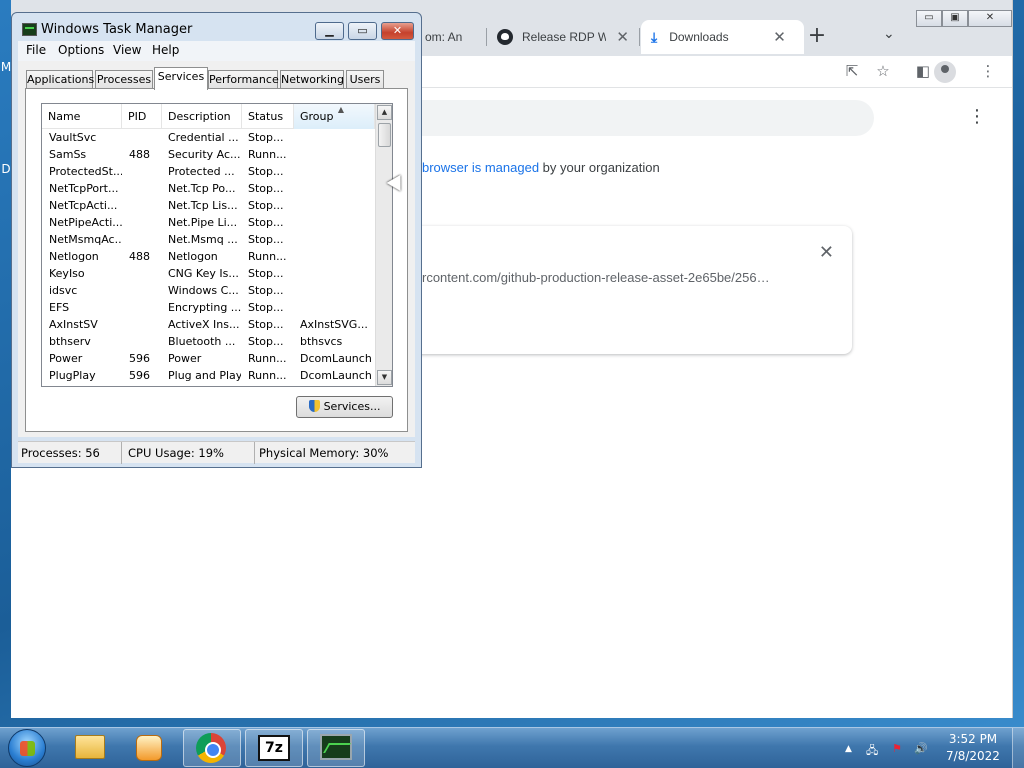  I want to click on scroll-up-button: ▲, so click(384, 112).